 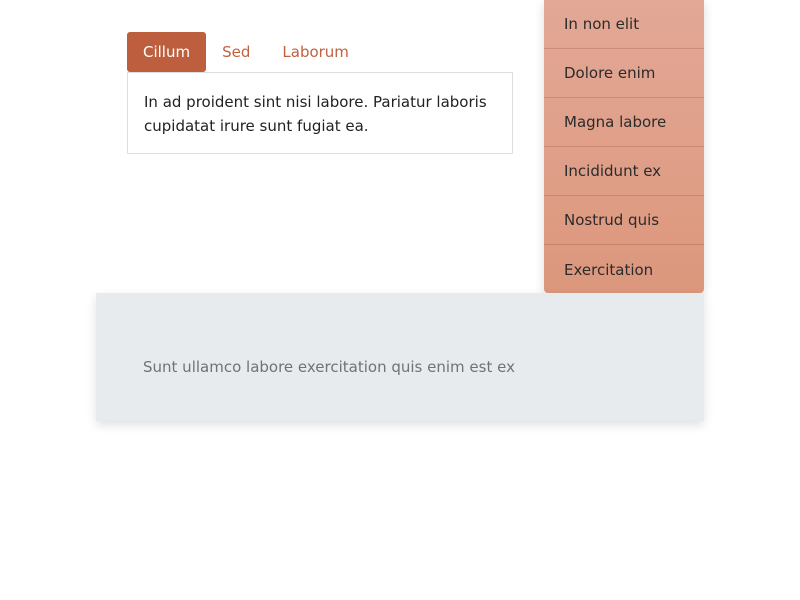 I want to click on menu-item-dolore-enim: Dolore enim, so click(x=624, y=73).